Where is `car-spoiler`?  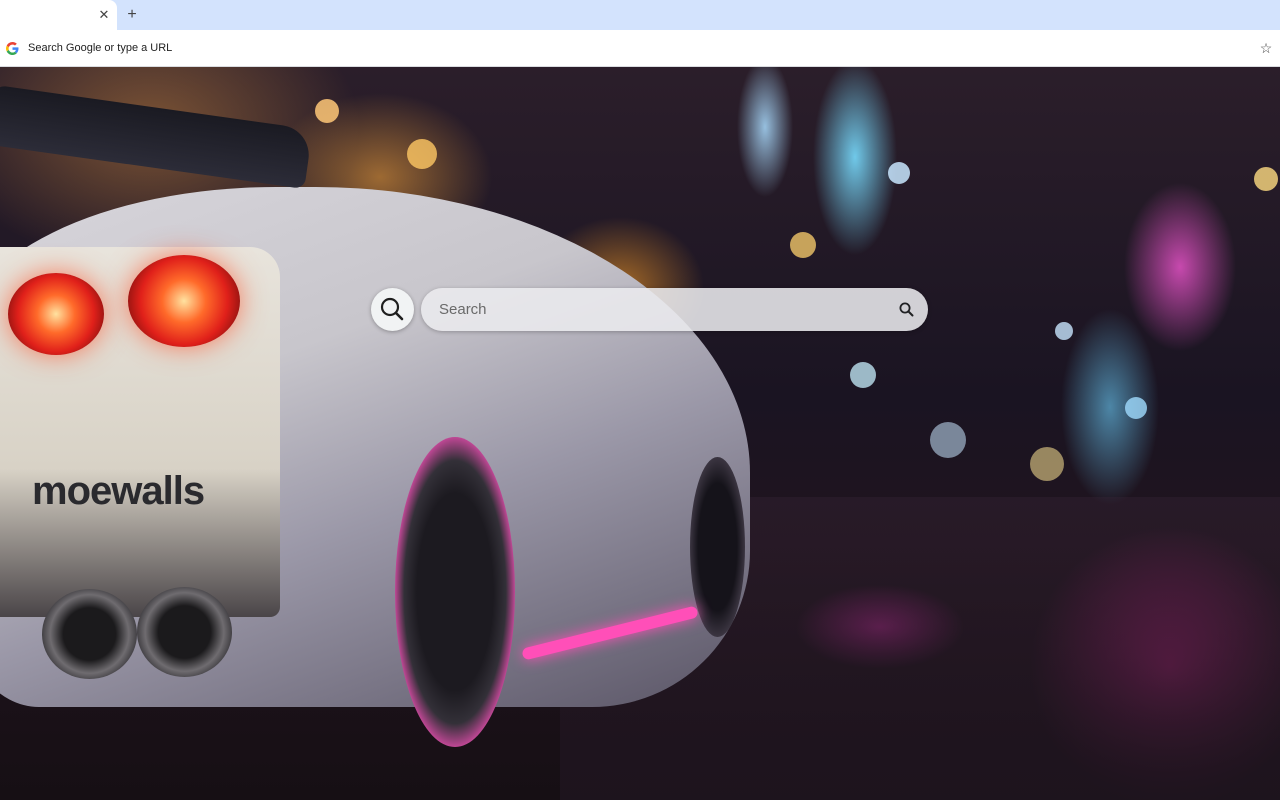
car-spoiler is located at coordinates (156, 137).